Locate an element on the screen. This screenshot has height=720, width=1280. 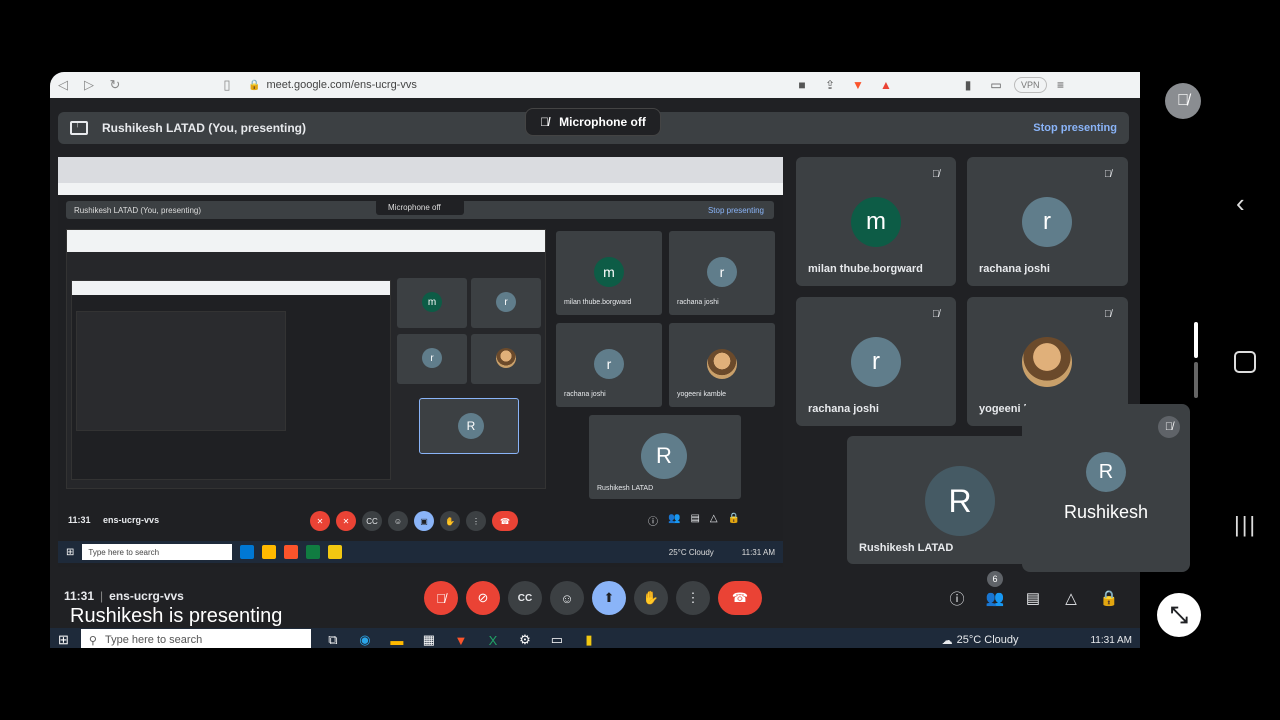
shared-code: ens-ucrg-vvs is located at coordinates (131, 520).